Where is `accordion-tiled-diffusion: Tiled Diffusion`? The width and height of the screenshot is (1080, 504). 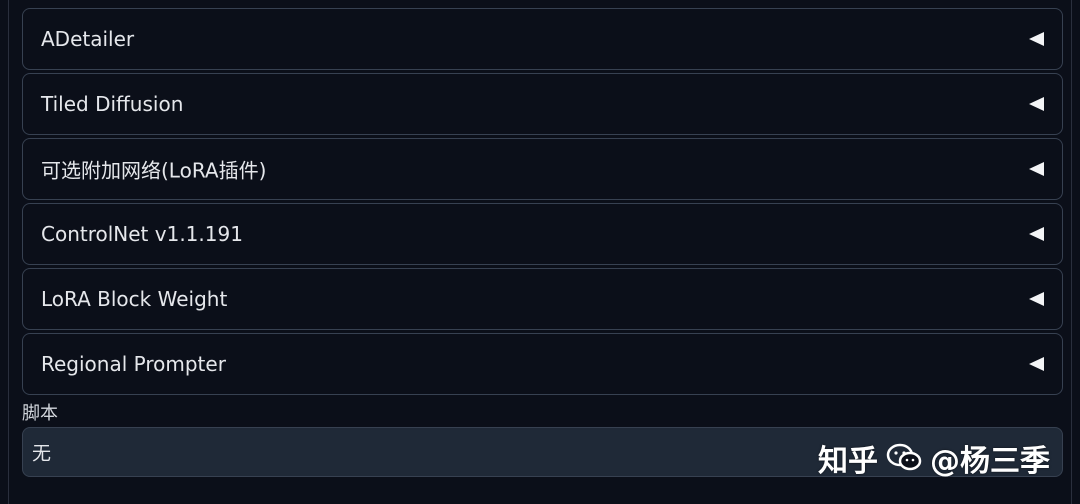
accordion-tiled-diffusion: Tiled Diffusion is located at coordinates (542, 104).